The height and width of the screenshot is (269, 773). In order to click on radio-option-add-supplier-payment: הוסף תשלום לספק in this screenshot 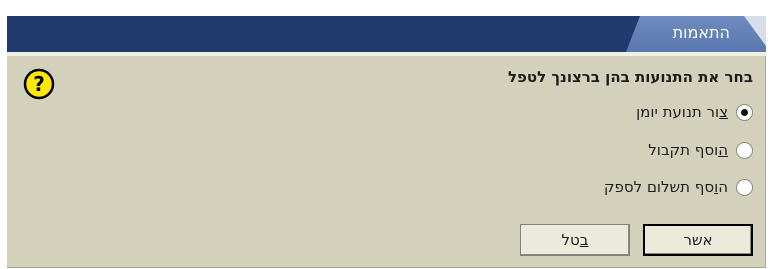, I will do `click(678, 187)`.